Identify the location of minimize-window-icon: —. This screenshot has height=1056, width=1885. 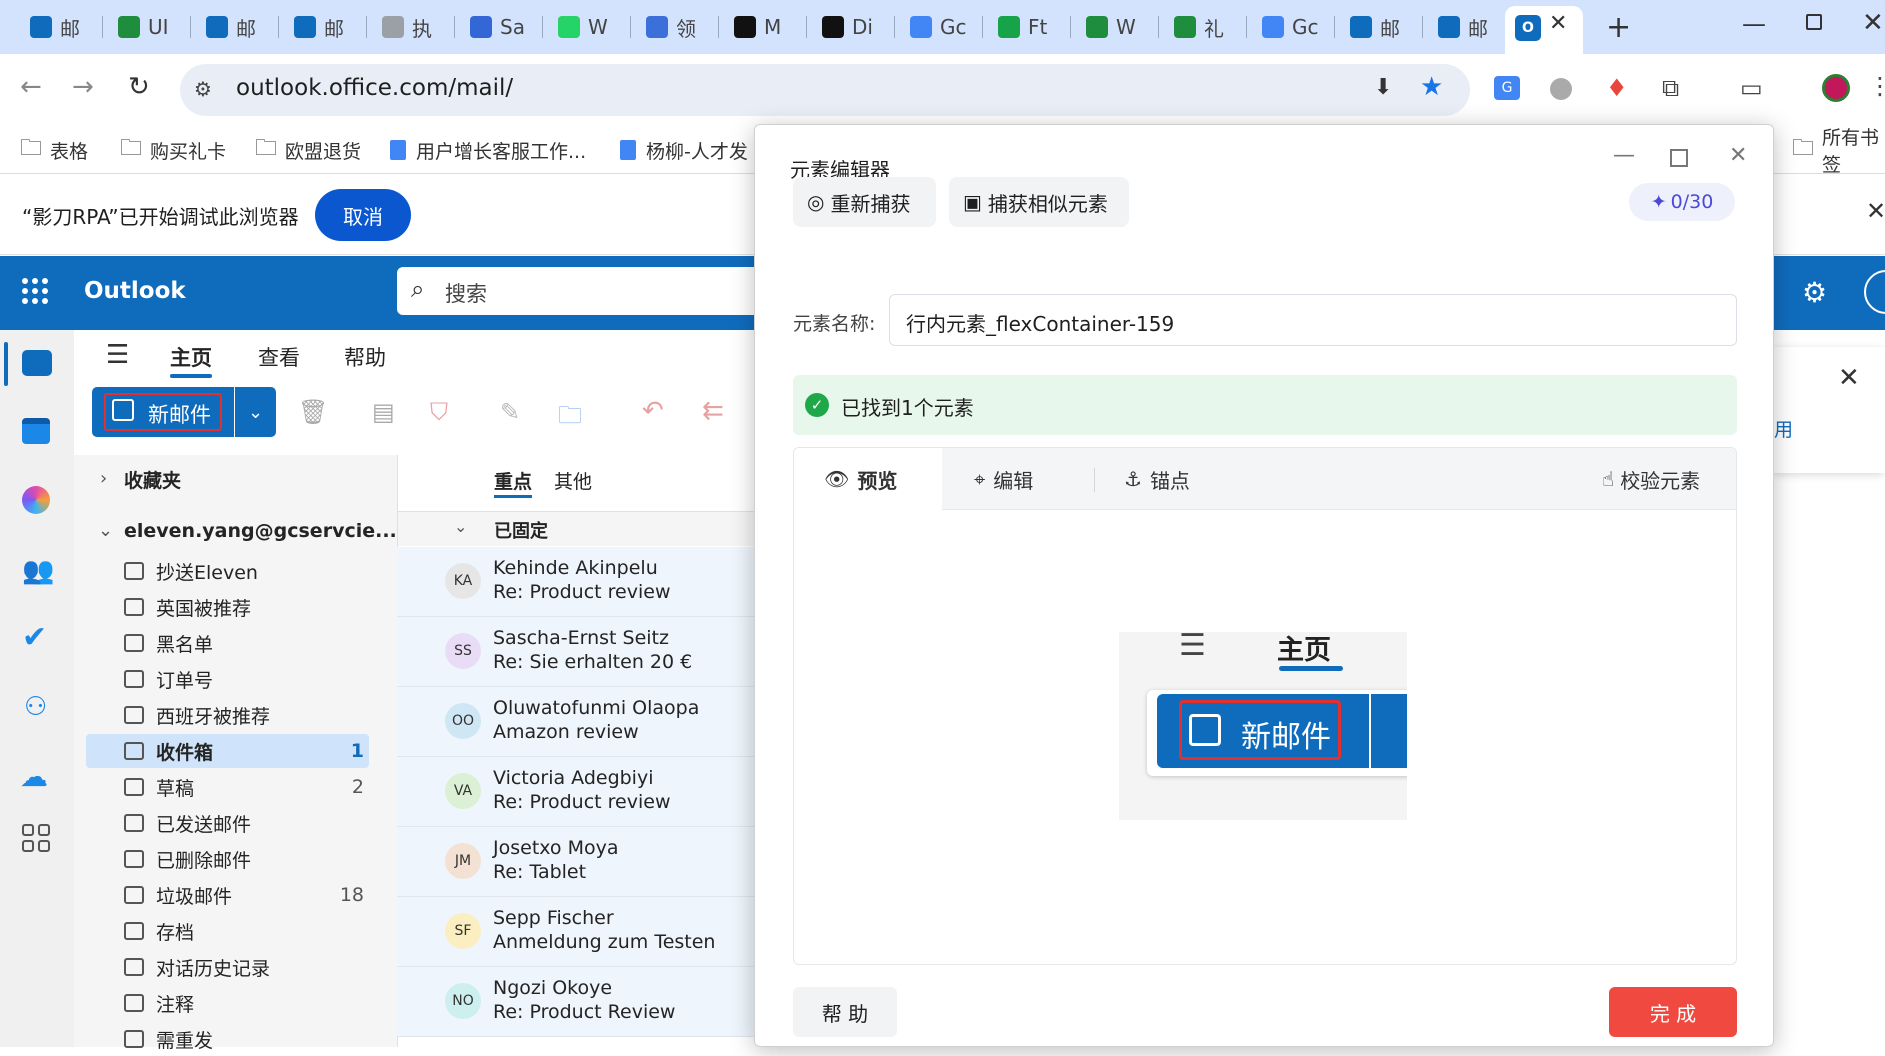
(1754, 24).